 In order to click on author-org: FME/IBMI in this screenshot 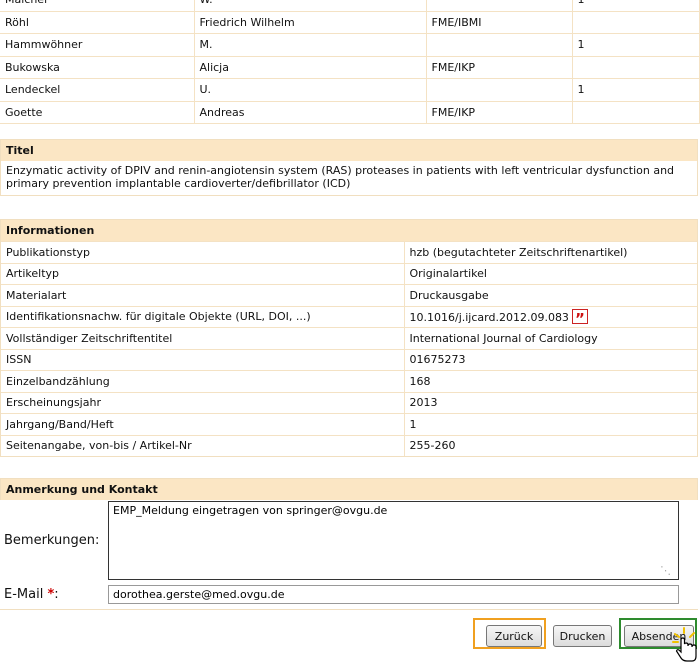, I will do `click(499, 22)`.